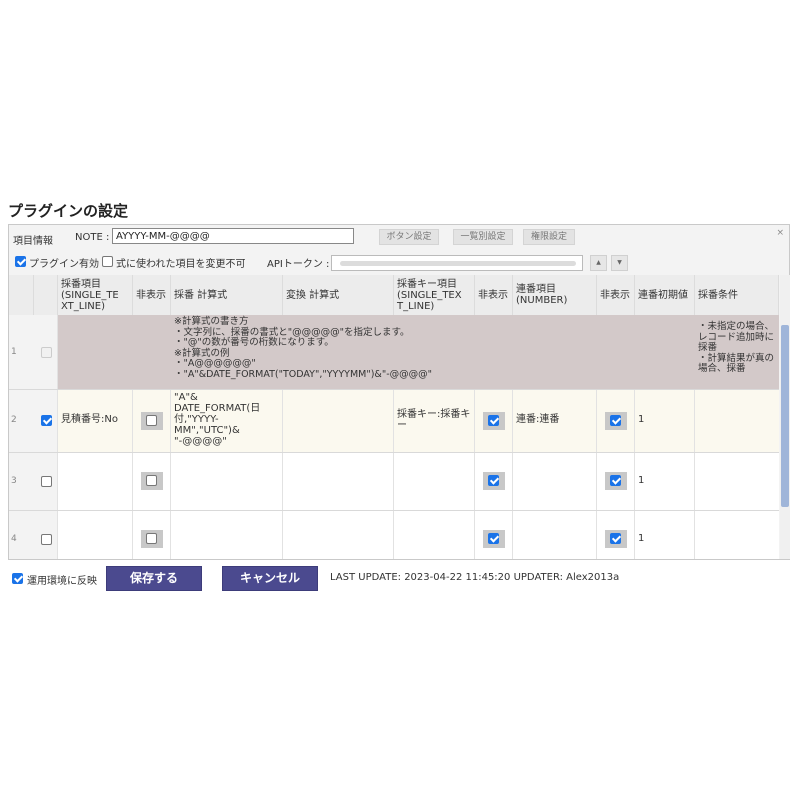  I want to click on header-hide-1: 非表示, so click(152, 295).